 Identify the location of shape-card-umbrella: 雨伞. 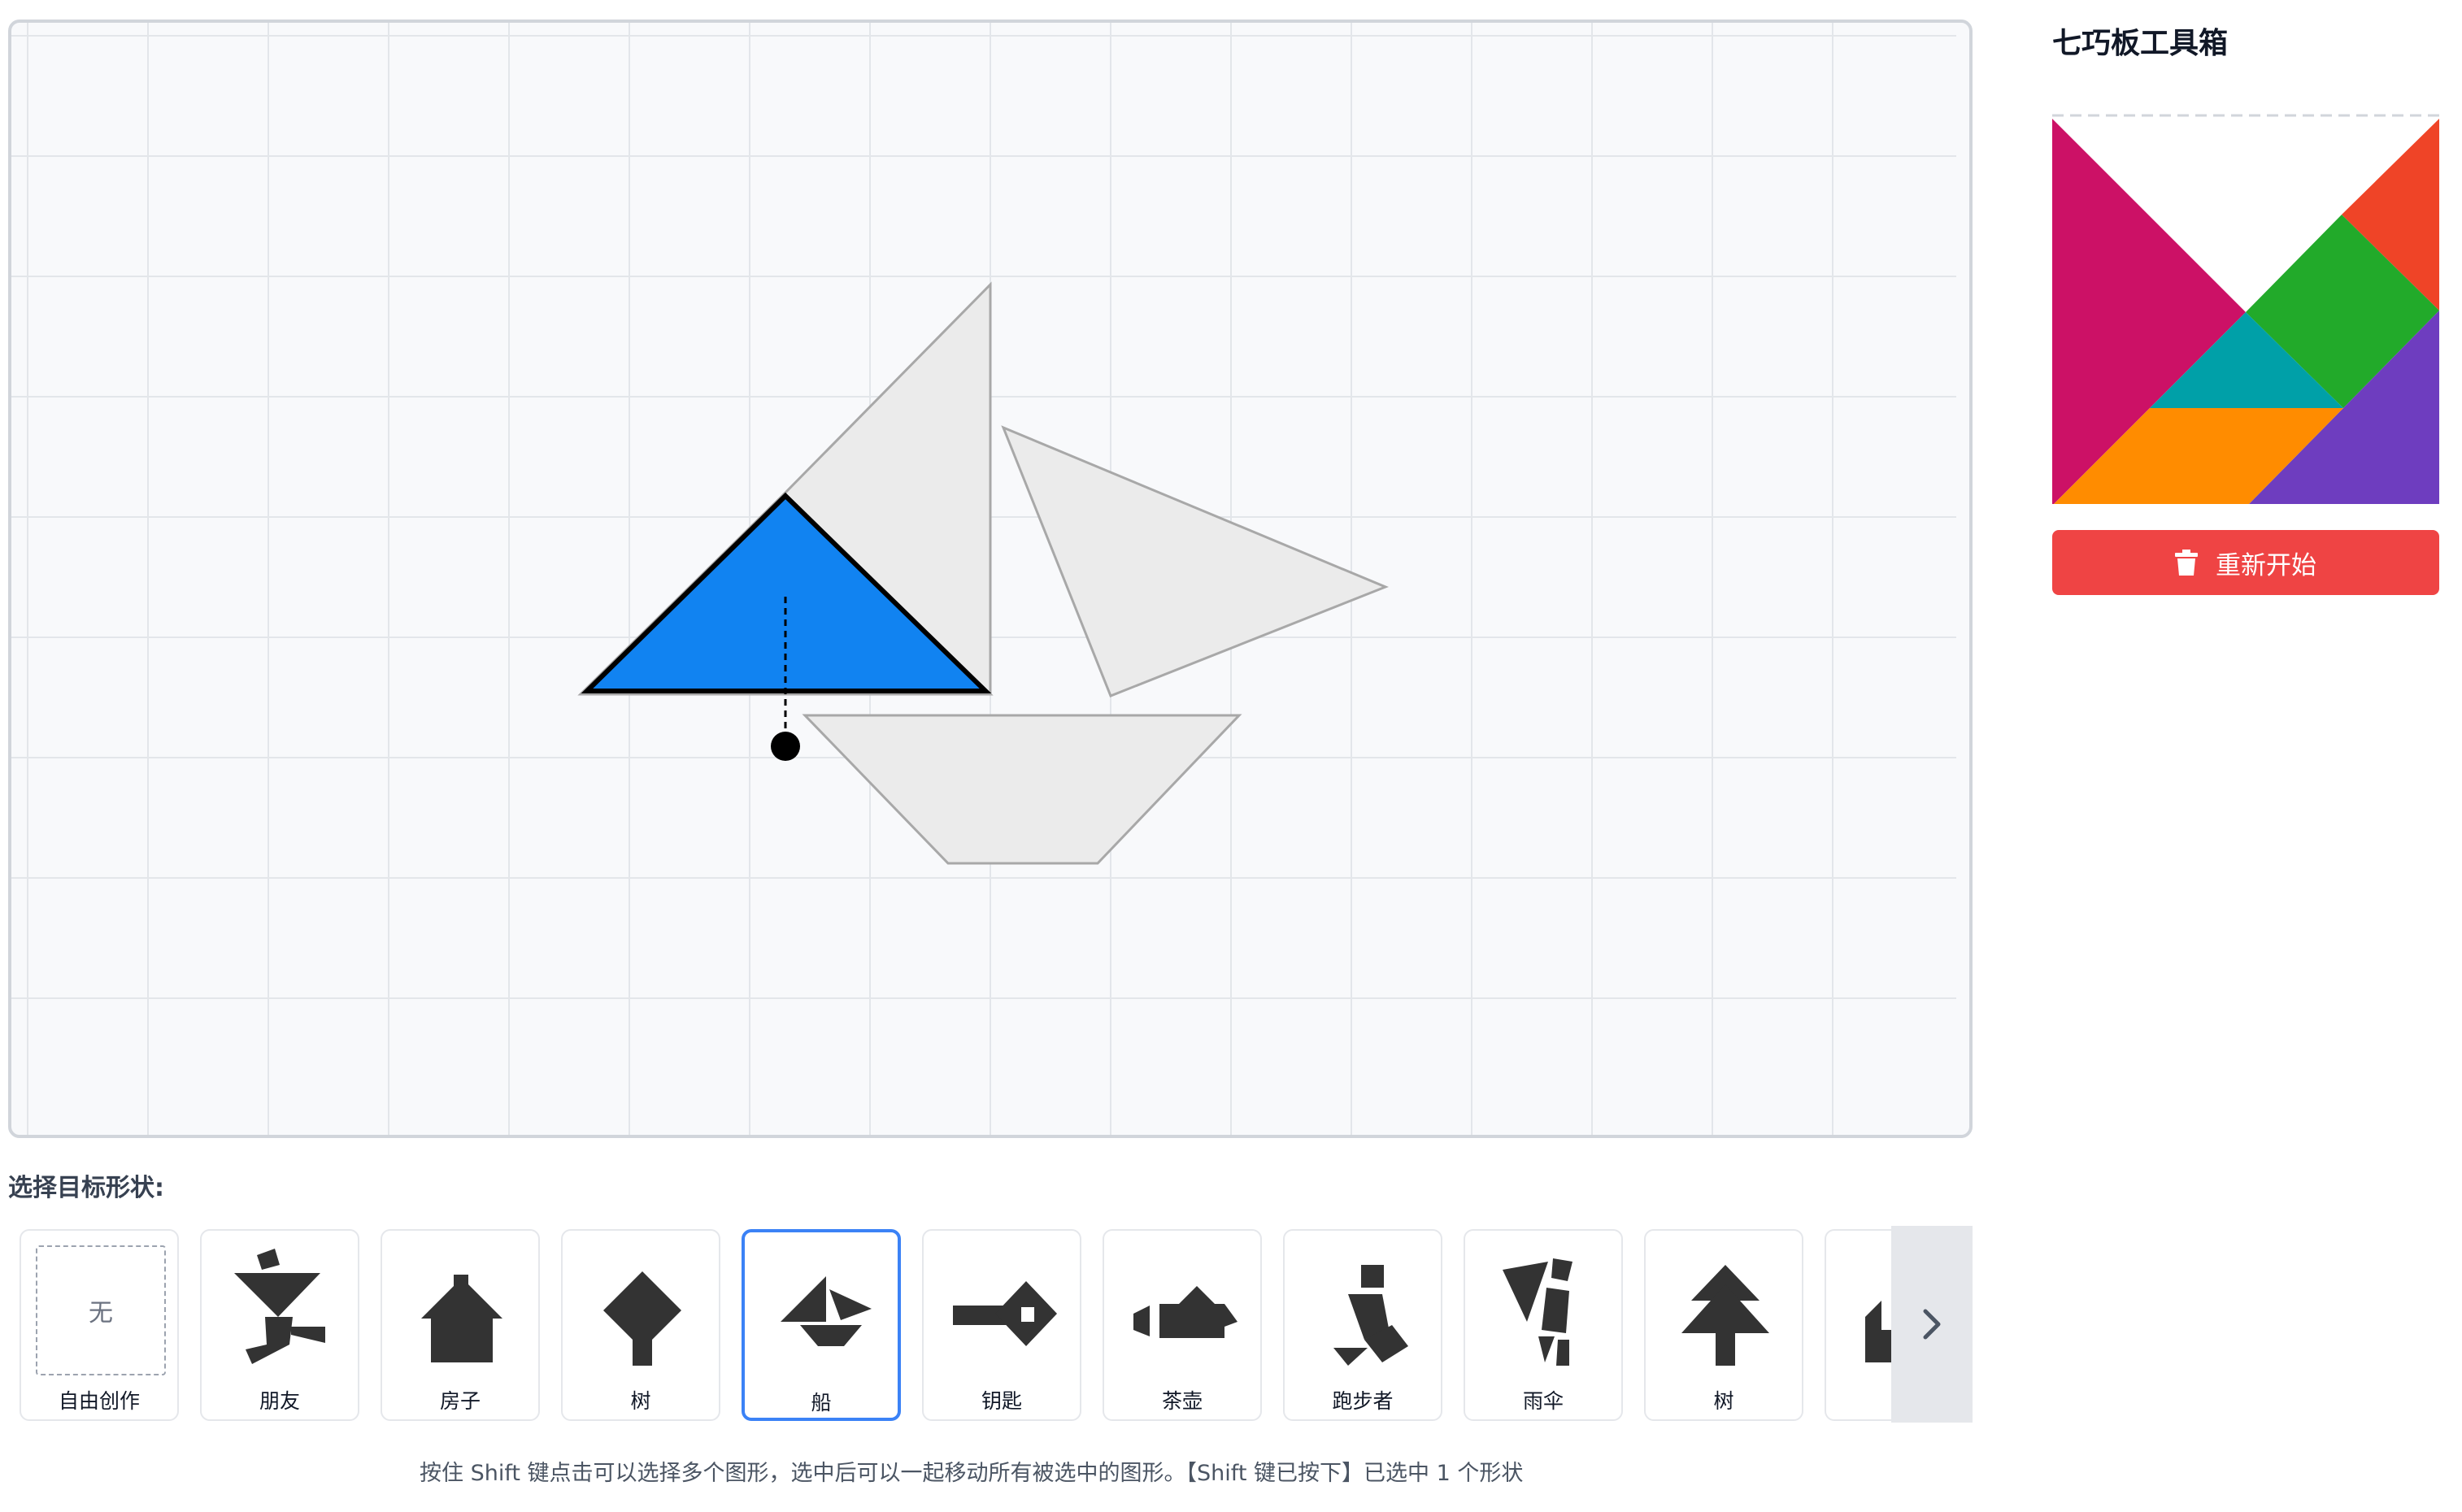
(1543, 1325).